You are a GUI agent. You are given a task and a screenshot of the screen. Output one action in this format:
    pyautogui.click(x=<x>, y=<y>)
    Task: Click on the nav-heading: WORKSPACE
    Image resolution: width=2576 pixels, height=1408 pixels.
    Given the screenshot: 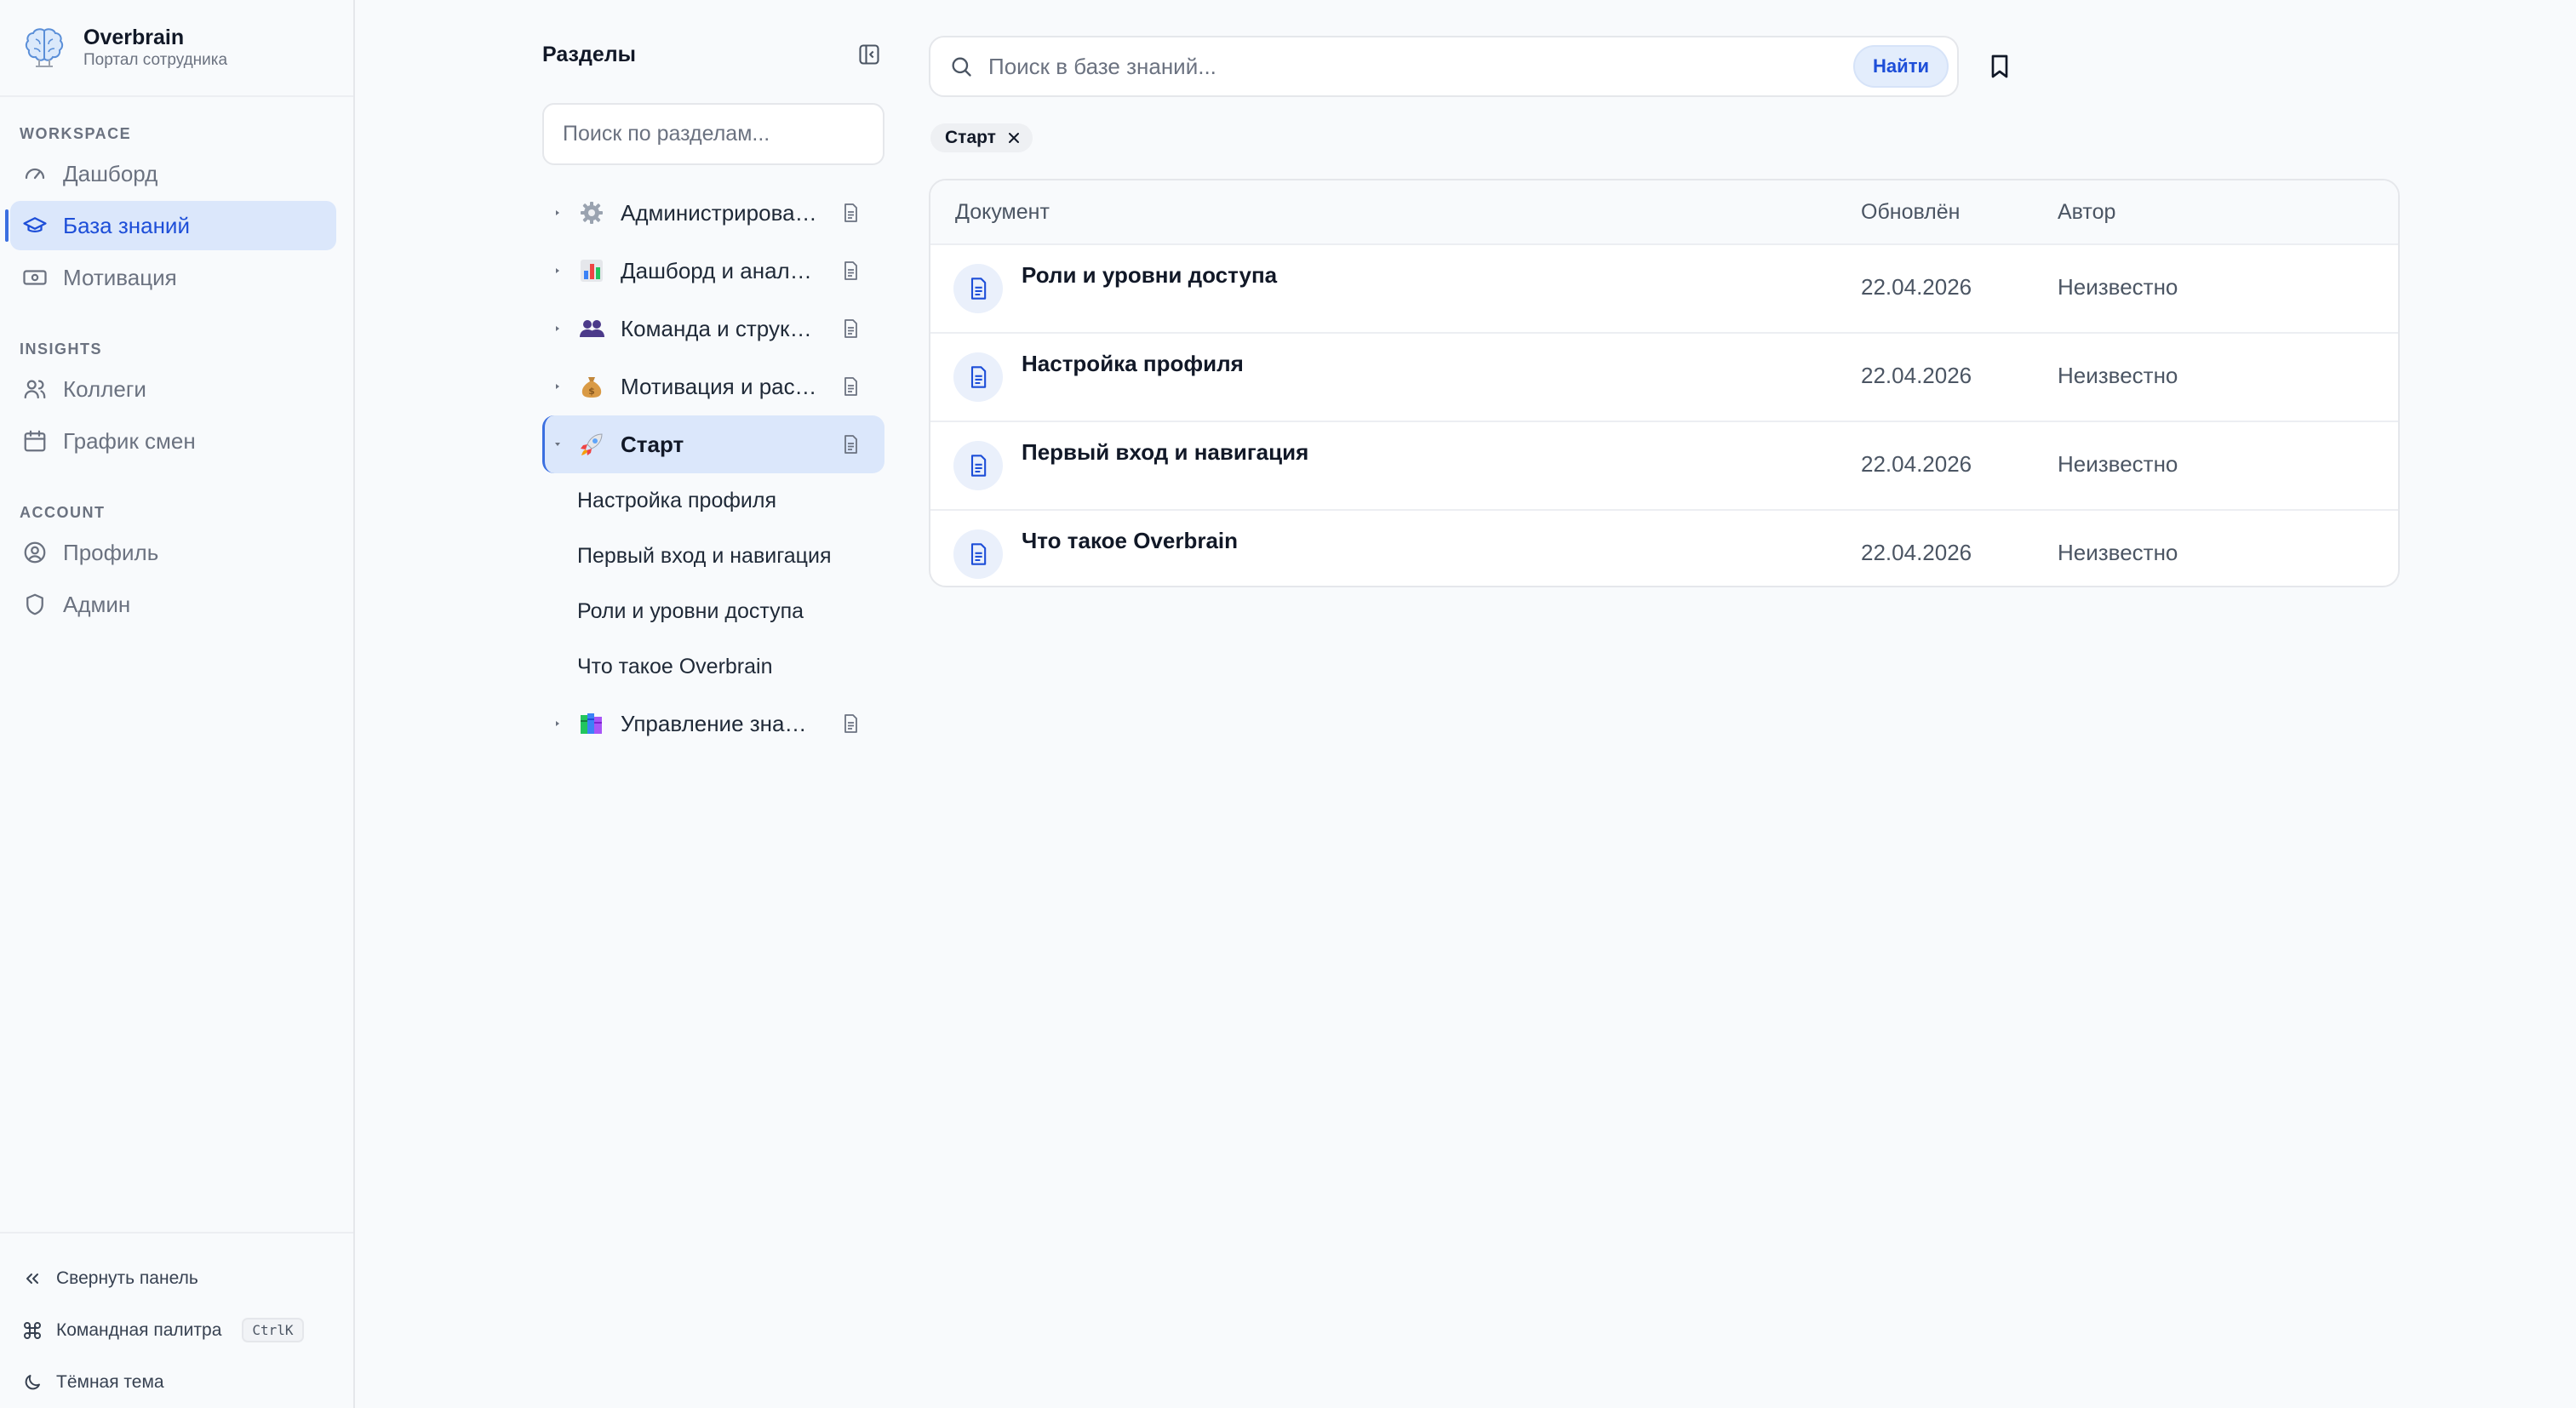 What is the action you would take?
    pyautogui.click(x=76, y=133)
    